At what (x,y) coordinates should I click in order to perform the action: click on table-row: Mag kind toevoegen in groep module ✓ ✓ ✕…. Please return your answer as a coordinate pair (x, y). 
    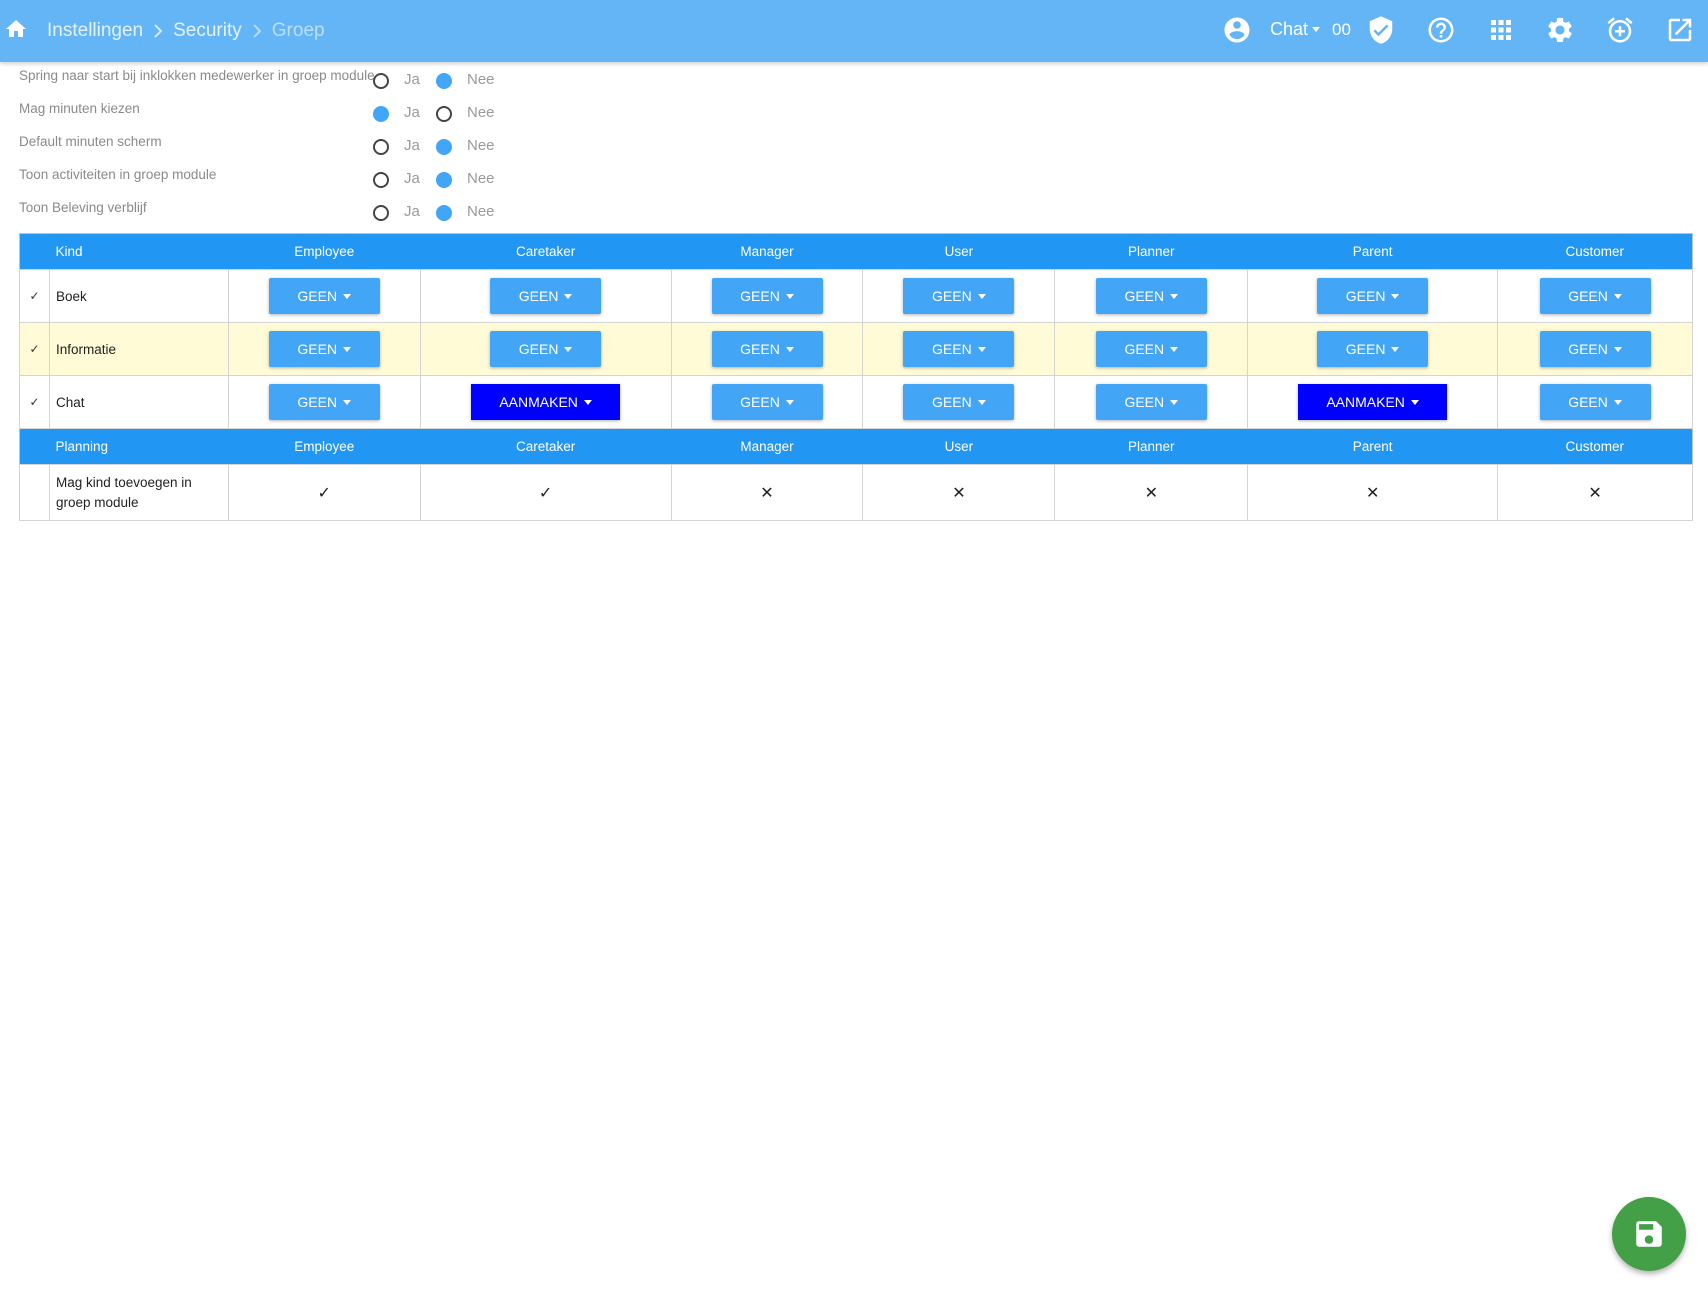
    Looking at the image, I should click on (856, 492).